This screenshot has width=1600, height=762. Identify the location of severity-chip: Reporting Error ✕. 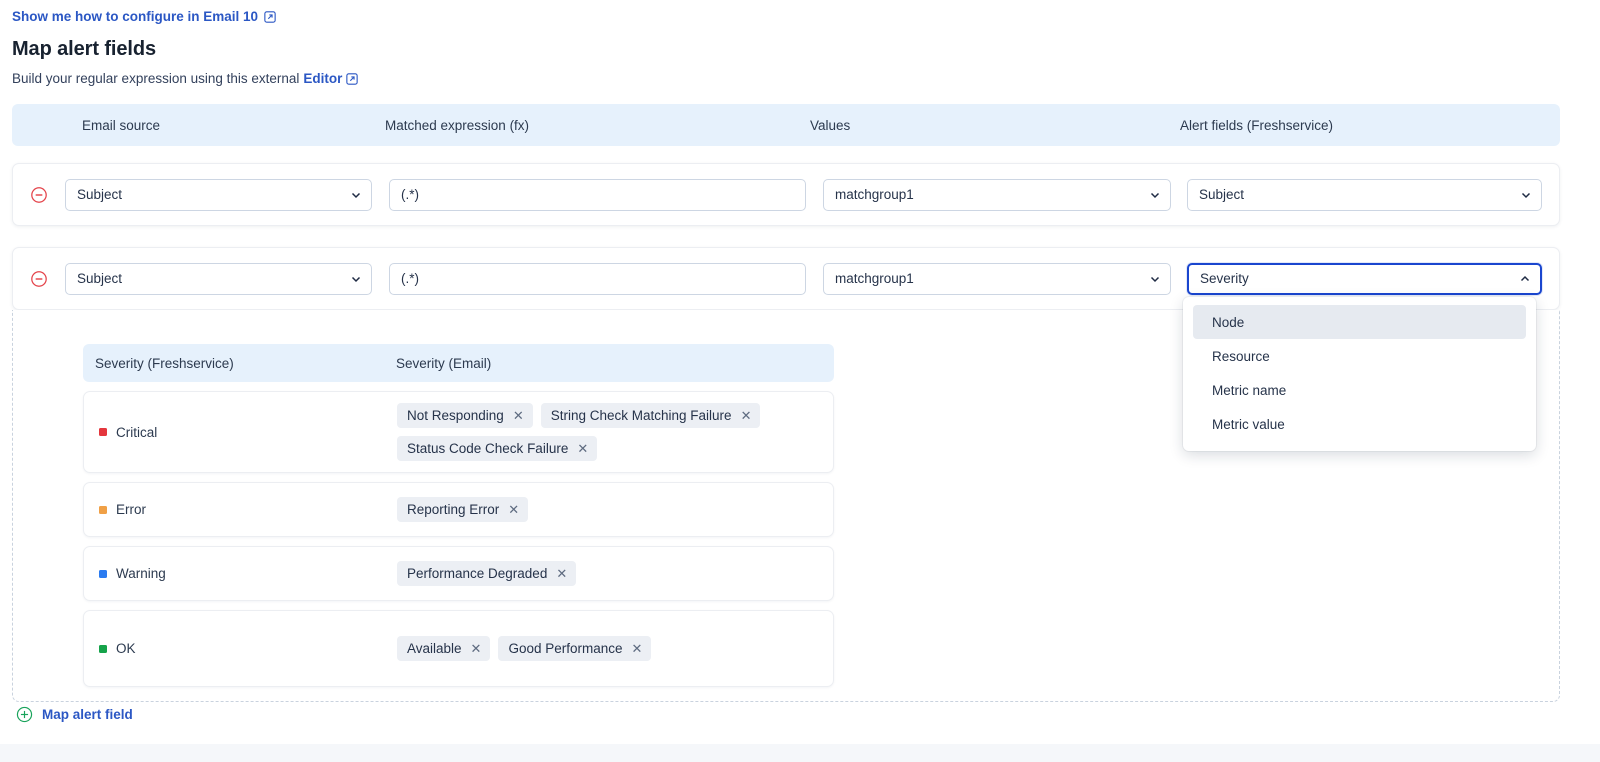
(463, 509).